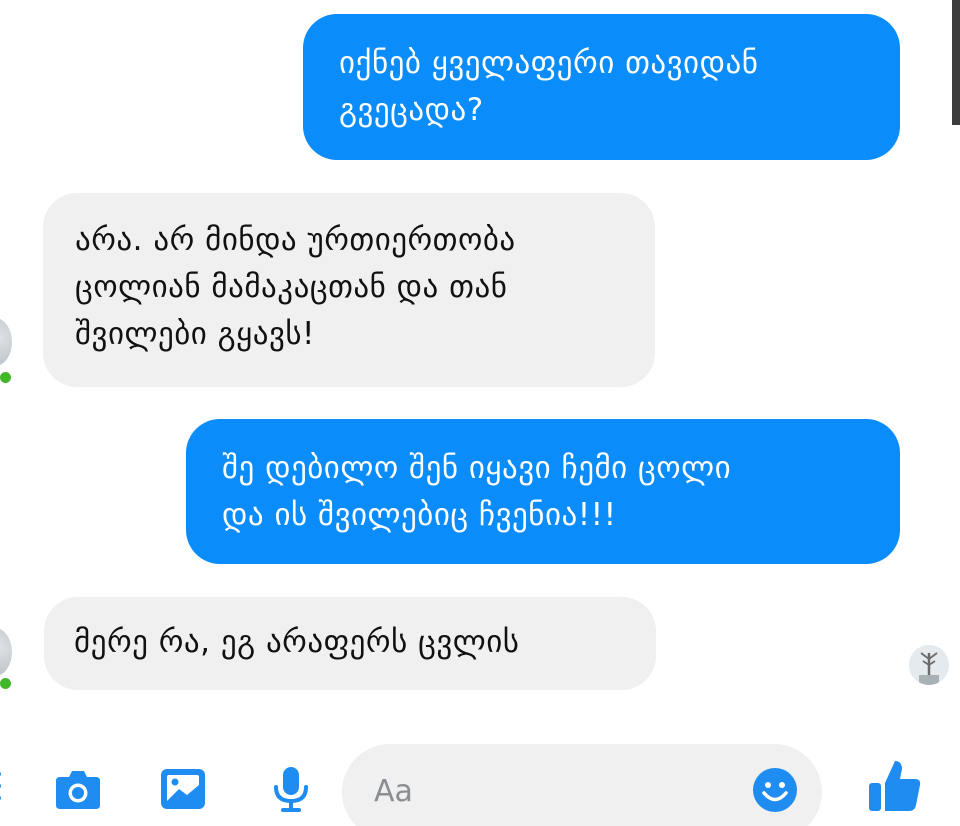 The width and height of the screenshot is (960, 826). I want to click on outgoing-message: იქნებ ყველაფერი თავიდან გვეცადა?, so click(601, 87).